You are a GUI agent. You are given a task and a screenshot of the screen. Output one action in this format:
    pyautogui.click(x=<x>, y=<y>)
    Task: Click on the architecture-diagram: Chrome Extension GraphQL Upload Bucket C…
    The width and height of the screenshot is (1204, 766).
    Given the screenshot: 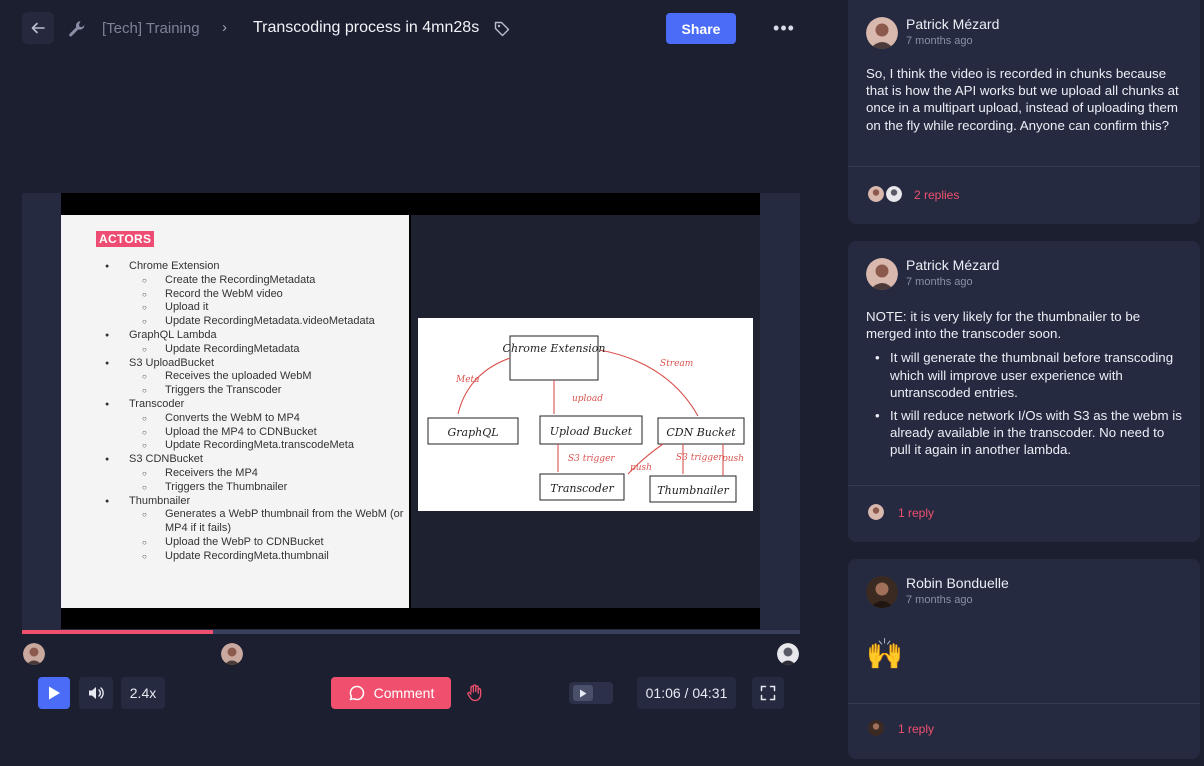 What is the action you would take?
    pyautogui.click(x=585, y=414)
    